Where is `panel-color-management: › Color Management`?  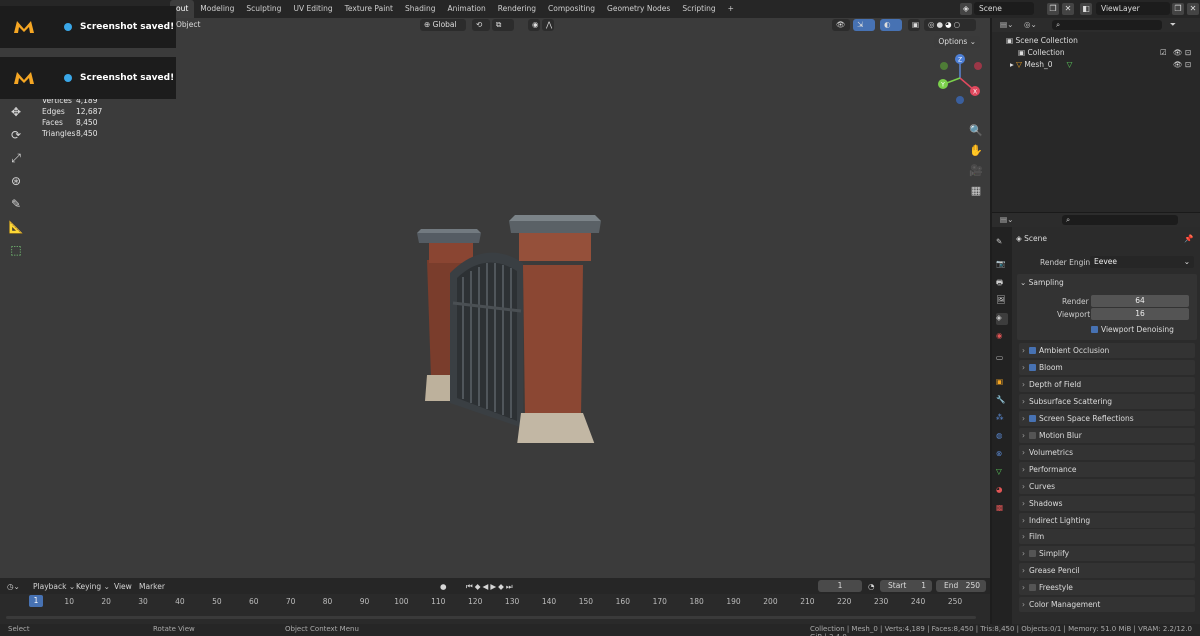 panel-color-management: › Color Management is located at coordinates (1107, 605).